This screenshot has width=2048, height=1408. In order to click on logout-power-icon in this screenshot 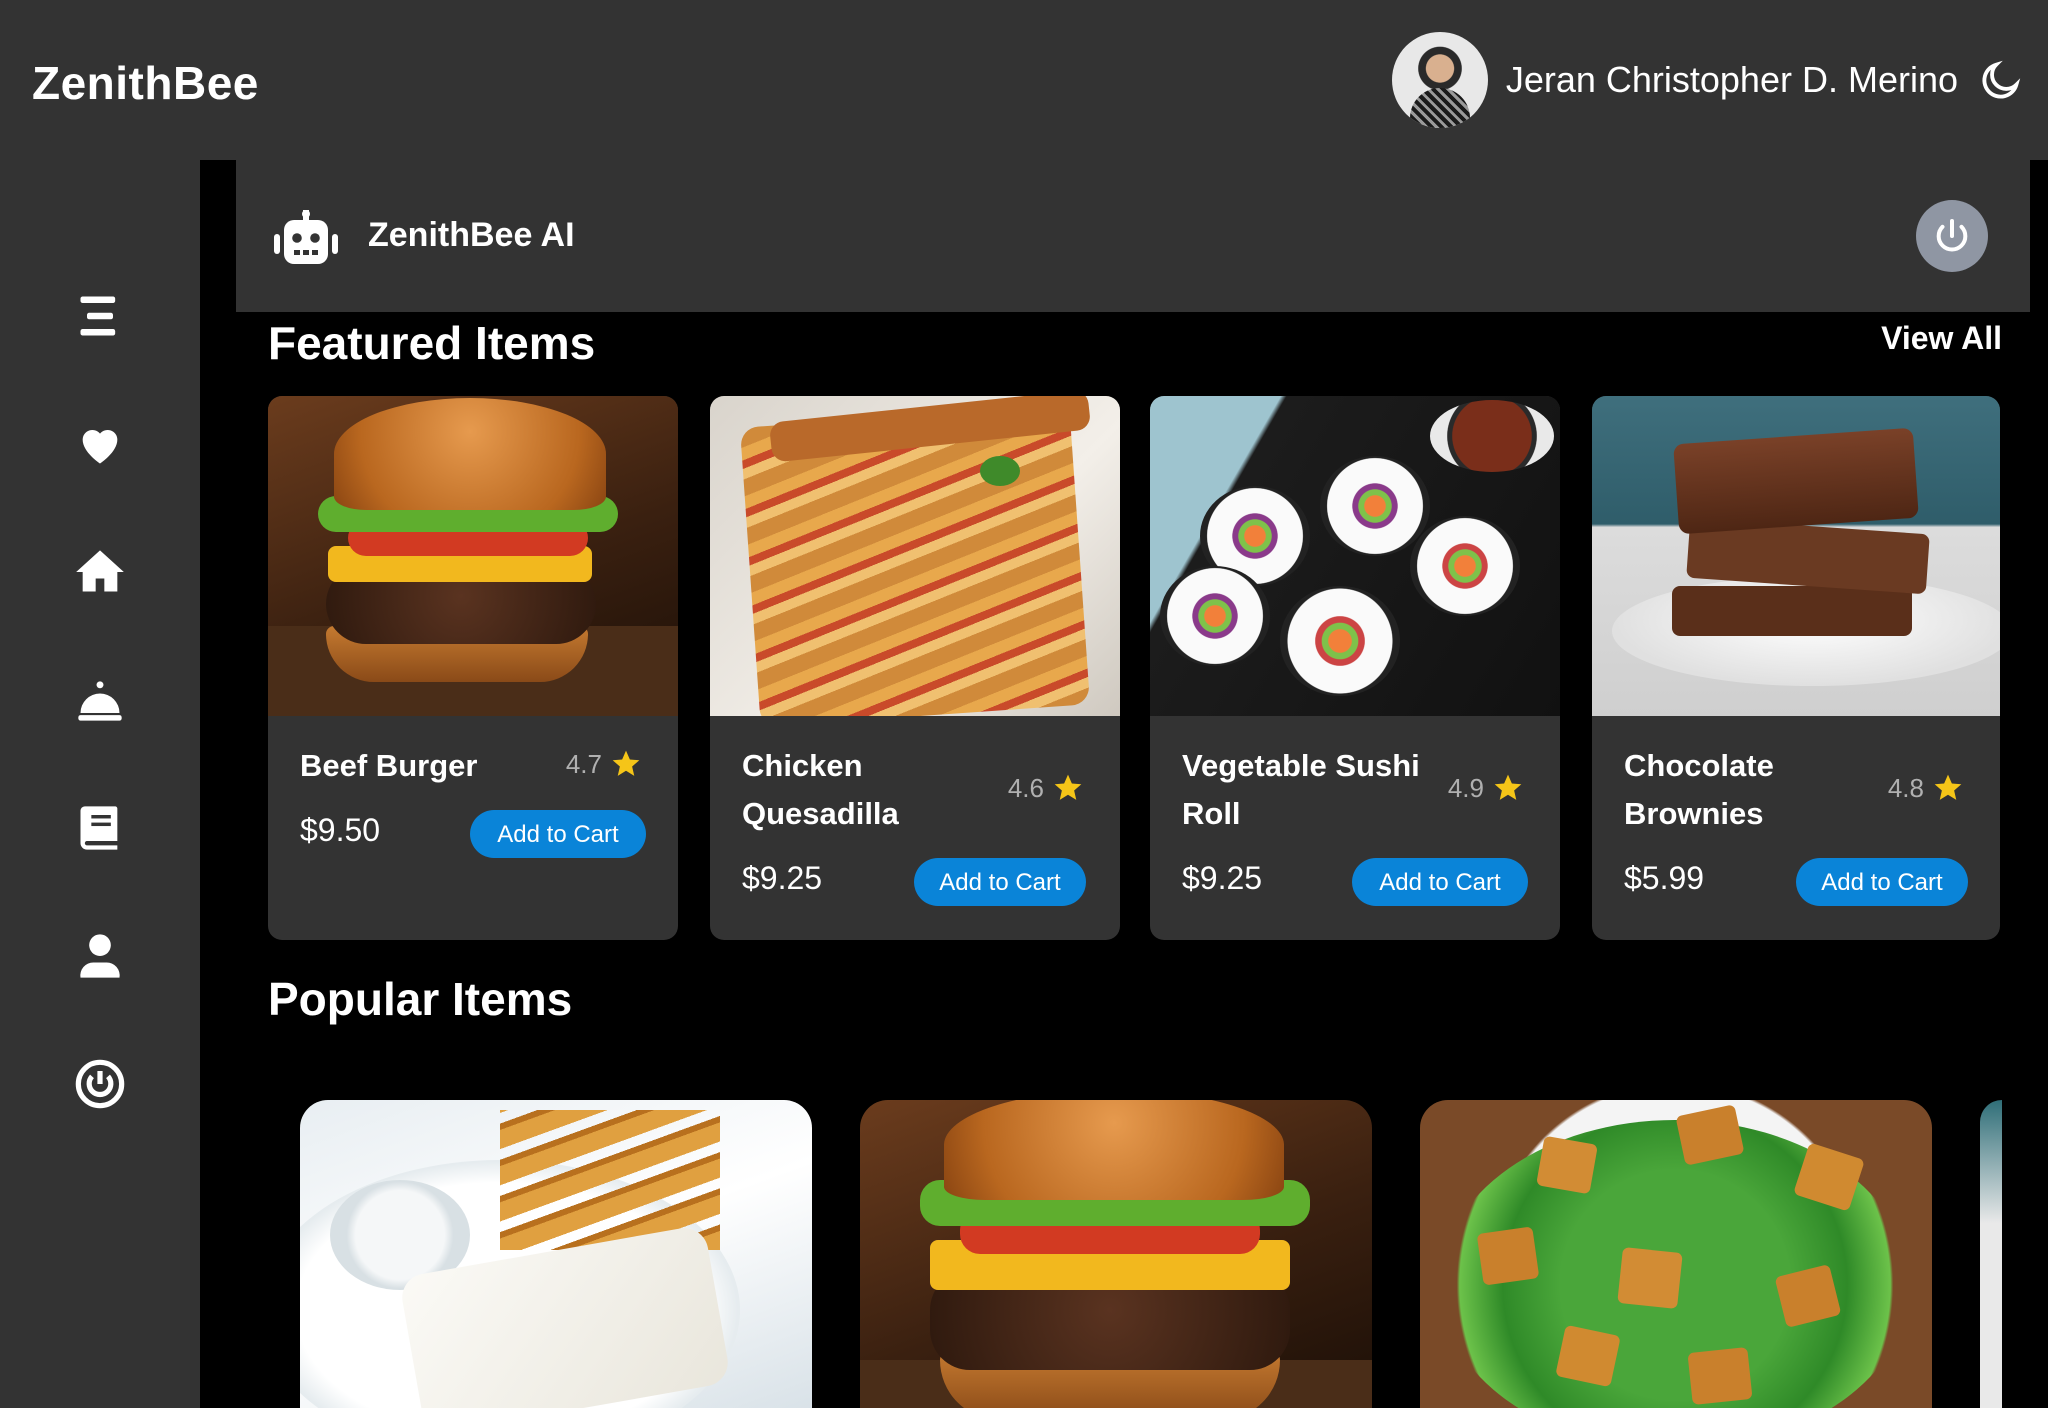, I will do `click(100, 1084)`.